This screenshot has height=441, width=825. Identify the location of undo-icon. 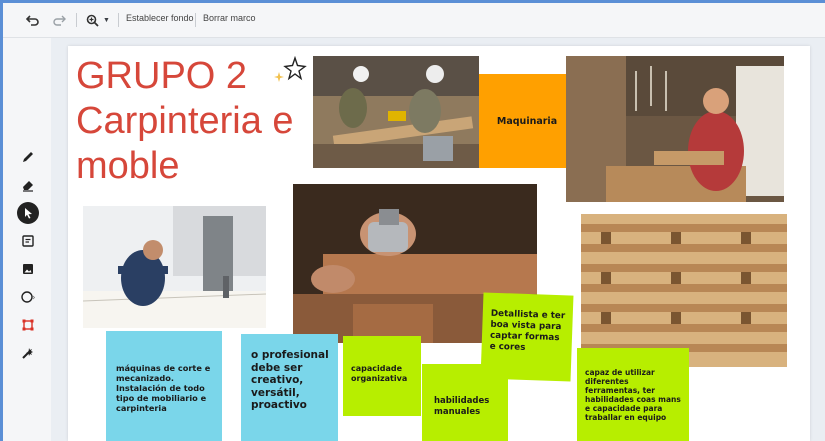
(32, 20).